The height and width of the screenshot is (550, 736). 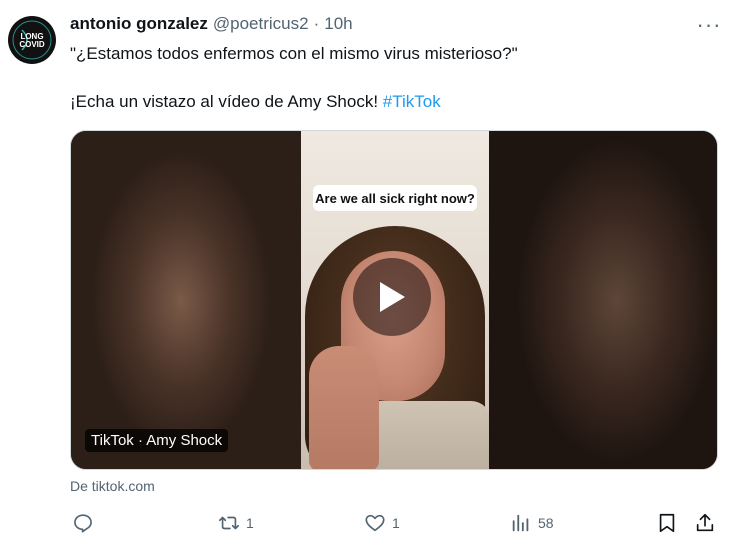 I want to click on long-covid-logo: LONG COVID, so click(x=32, y=40).